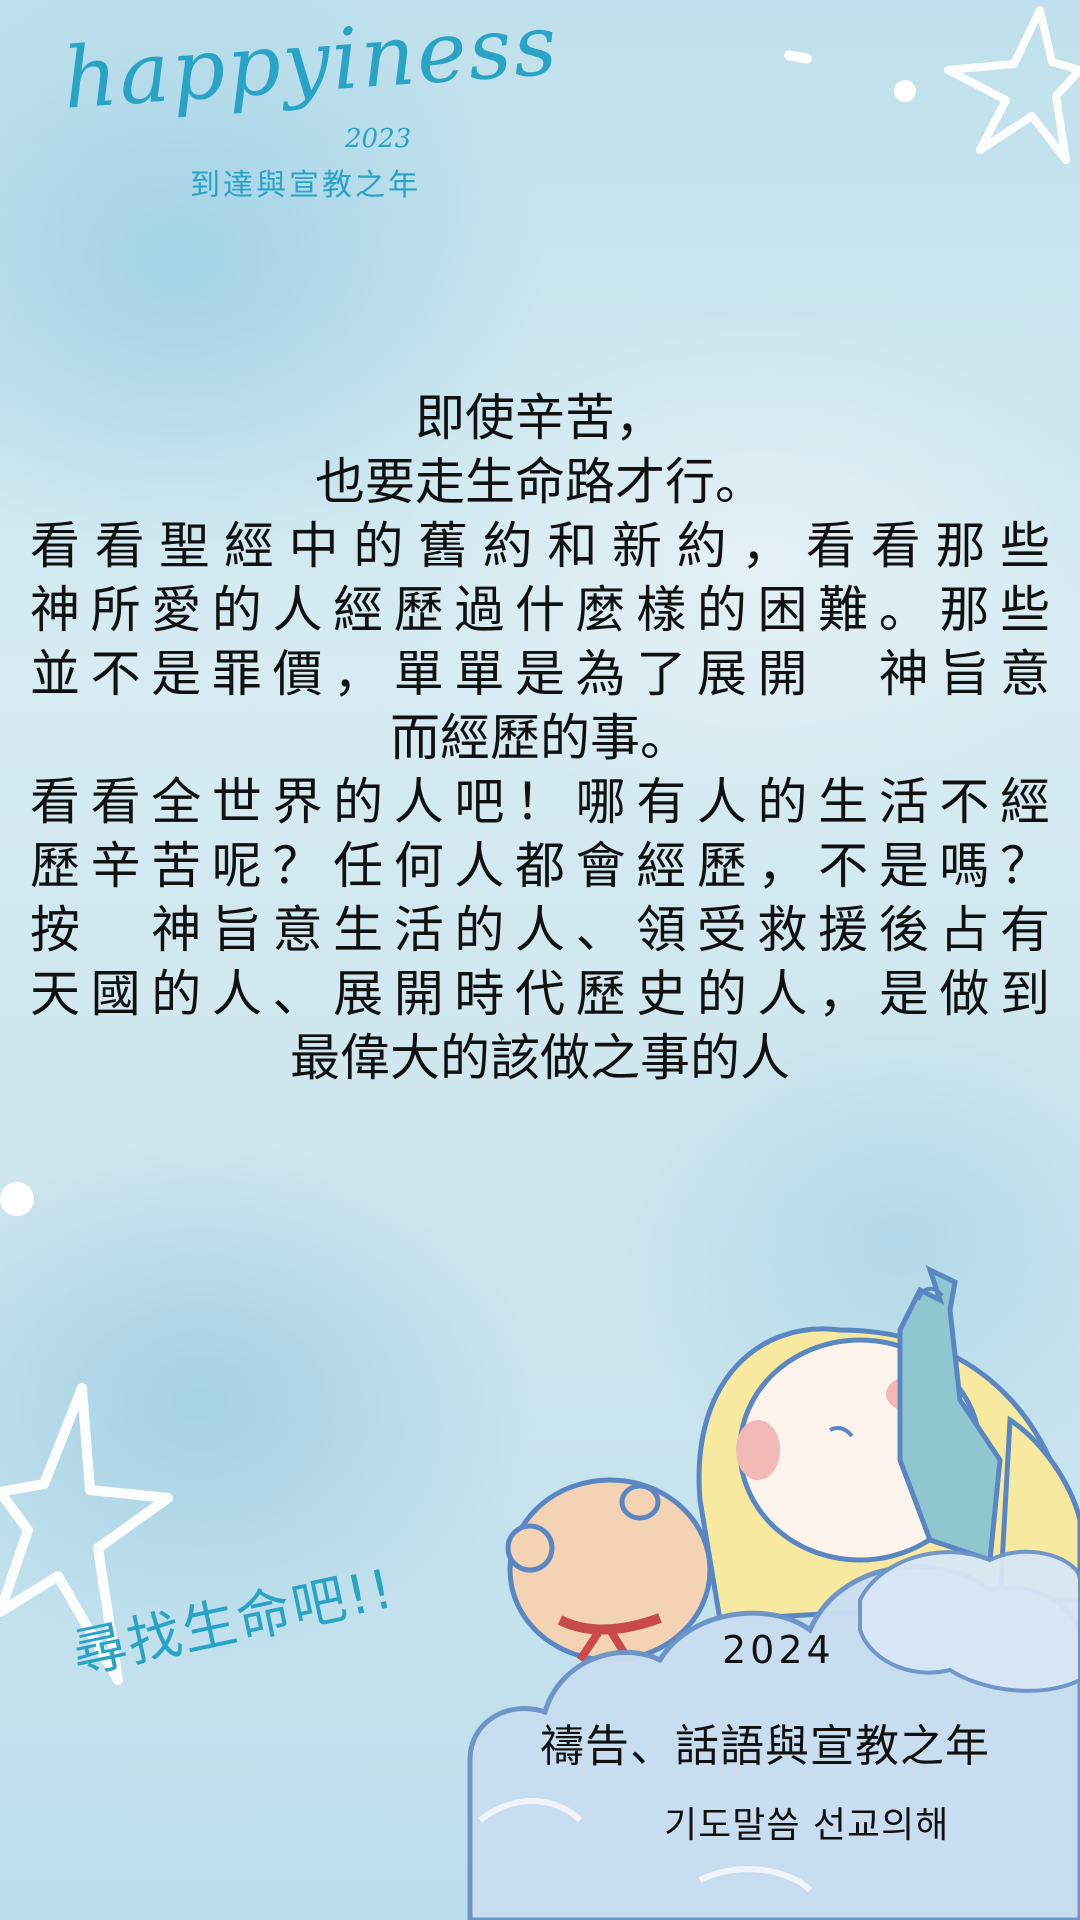  Describe the element at coordinates (765, 1746) in the screenshot. I see `footer-theme-zh: 禱告、話語與宣教之年` at that location.